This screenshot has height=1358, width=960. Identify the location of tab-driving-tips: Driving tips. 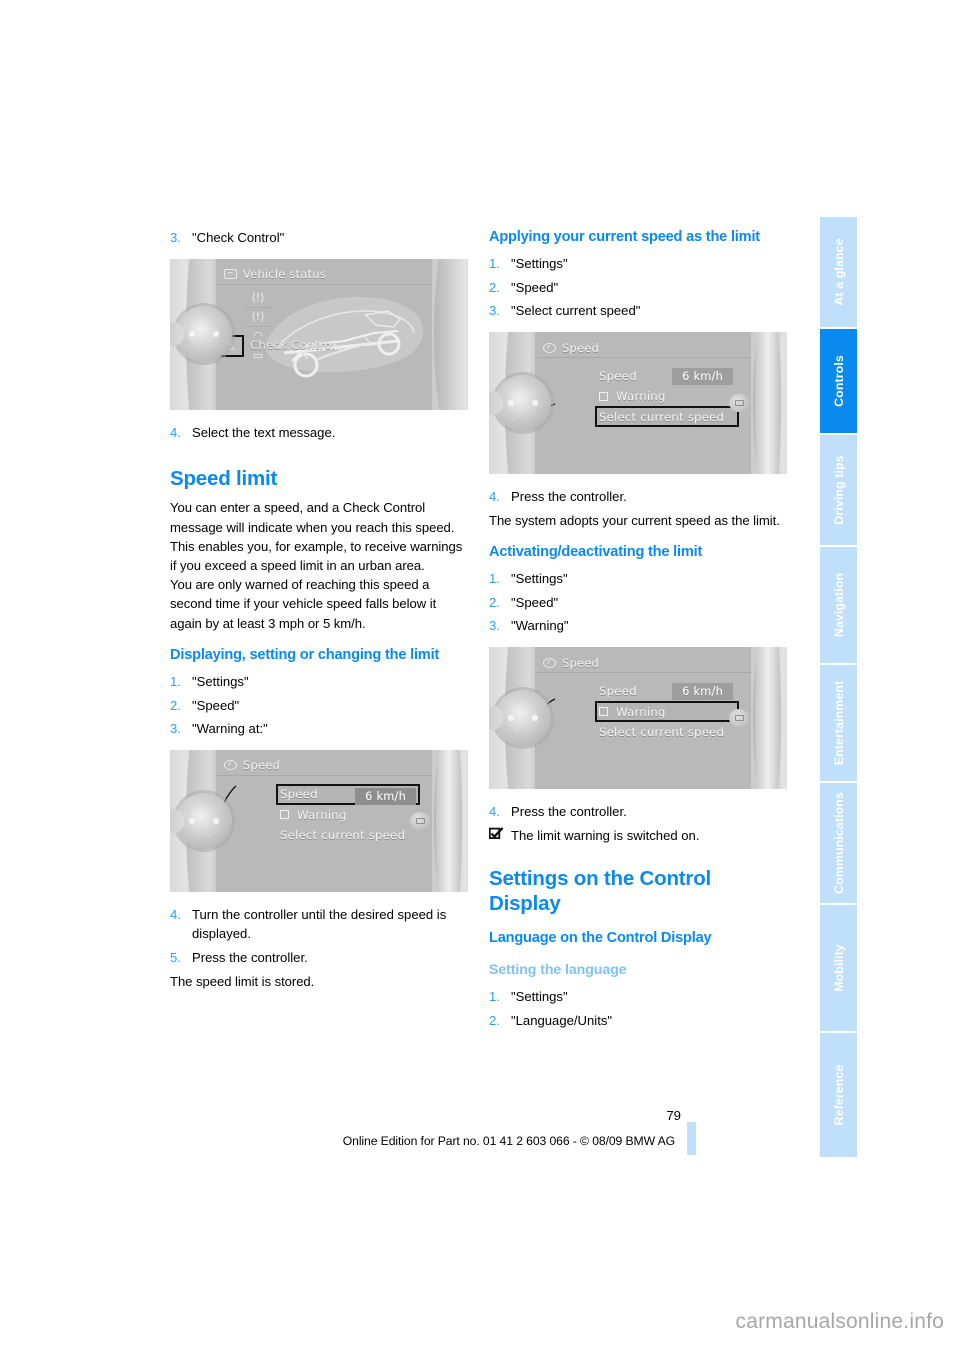
(838, 491).